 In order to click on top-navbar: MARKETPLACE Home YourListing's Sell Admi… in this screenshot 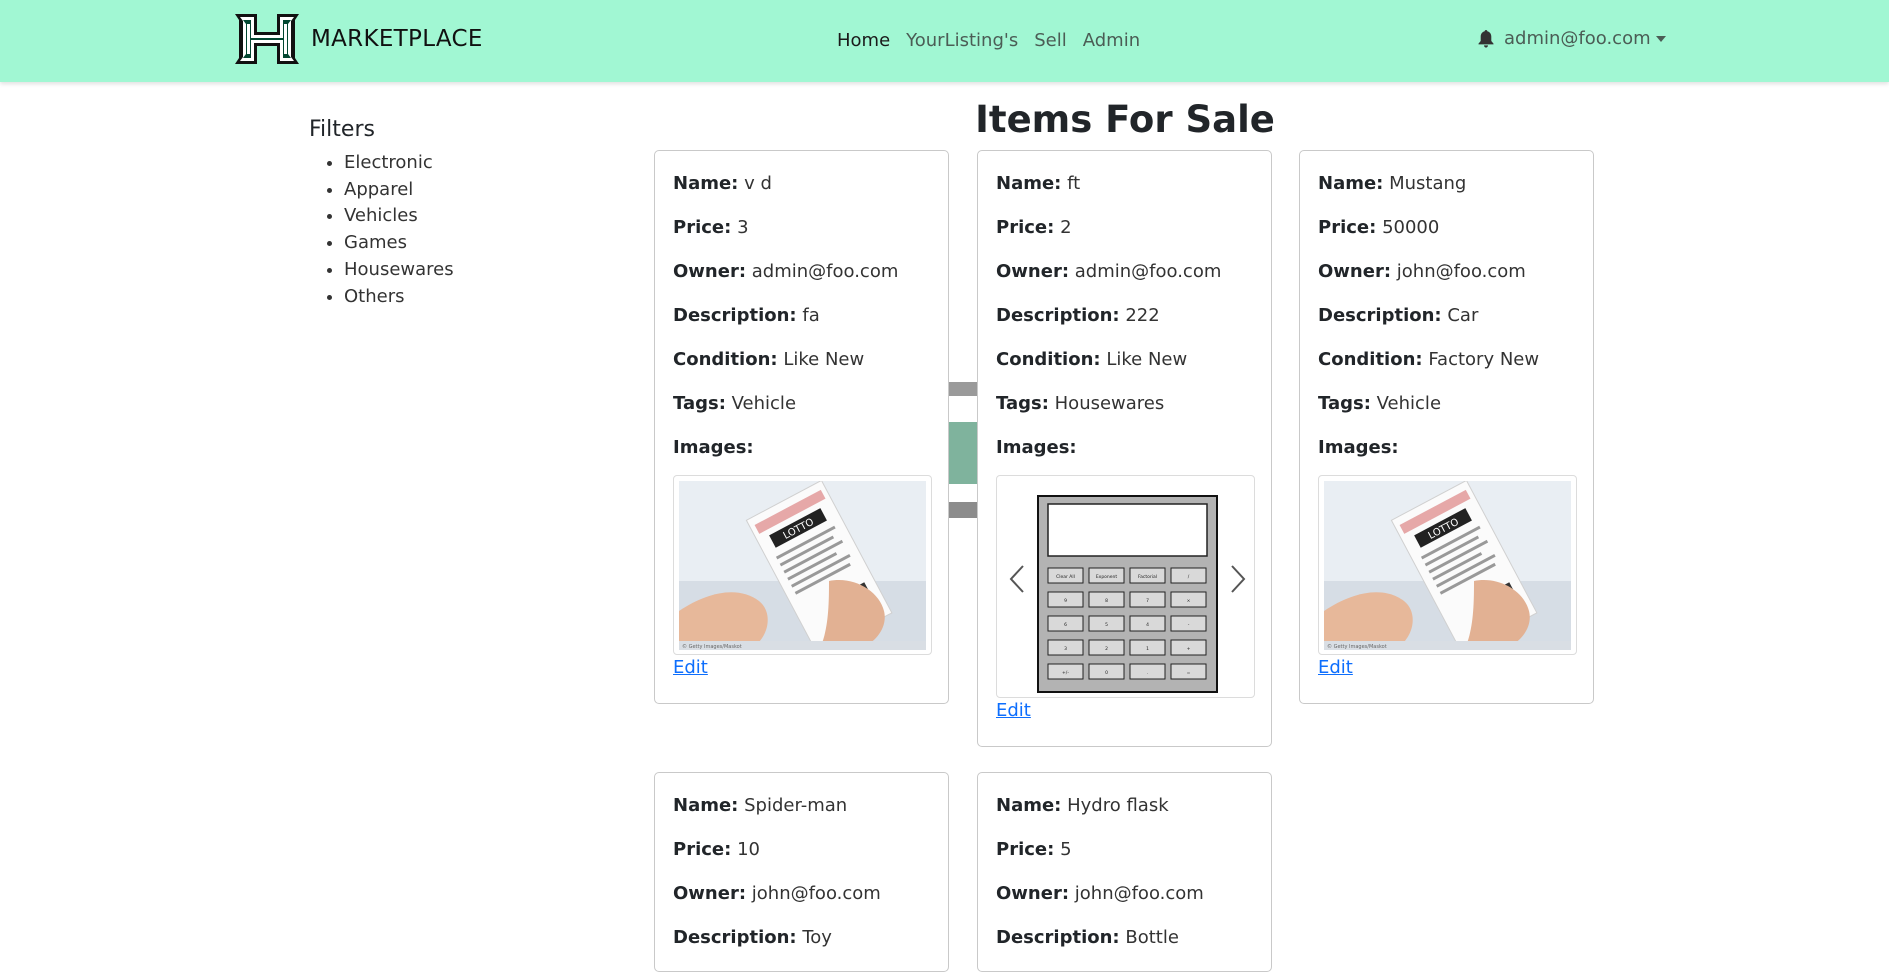, I will do `click(944, 41)`.